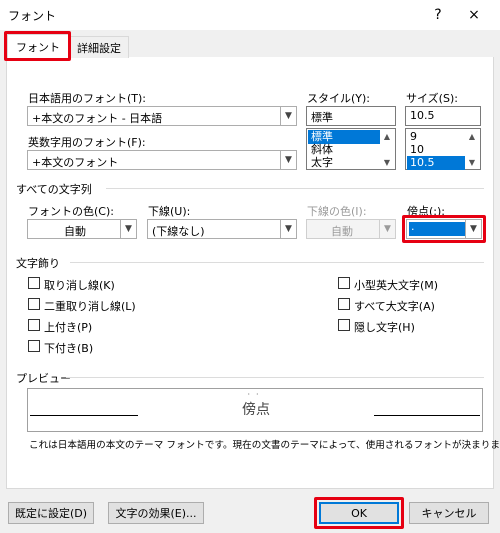 The height and width of the screenshot is (533, 500). Describe the element at coordinates (68, 348) in the screenshot. I see `subscript-label: 下付き(B)` at that location.